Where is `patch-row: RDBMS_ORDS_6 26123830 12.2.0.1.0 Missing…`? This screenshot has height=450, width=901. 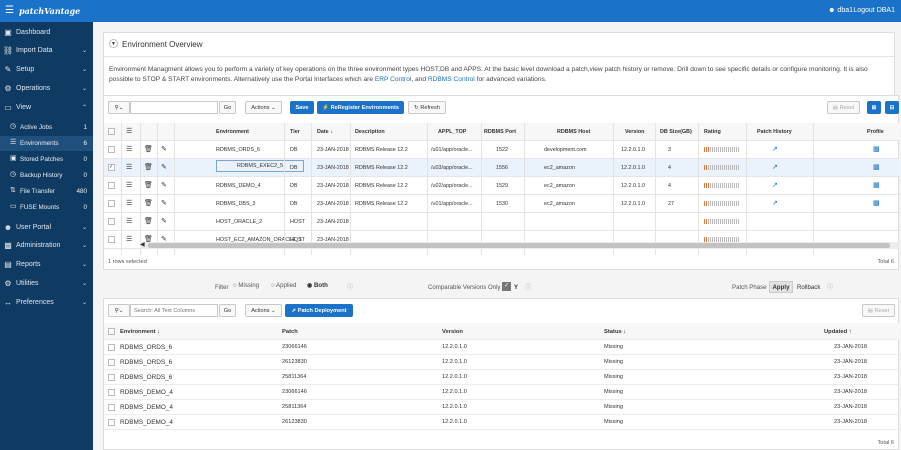 patch-row: RDBMS_ORDS_6 26123830 12.2.0.1.0 Missing… is located at coordinates (502, 362).